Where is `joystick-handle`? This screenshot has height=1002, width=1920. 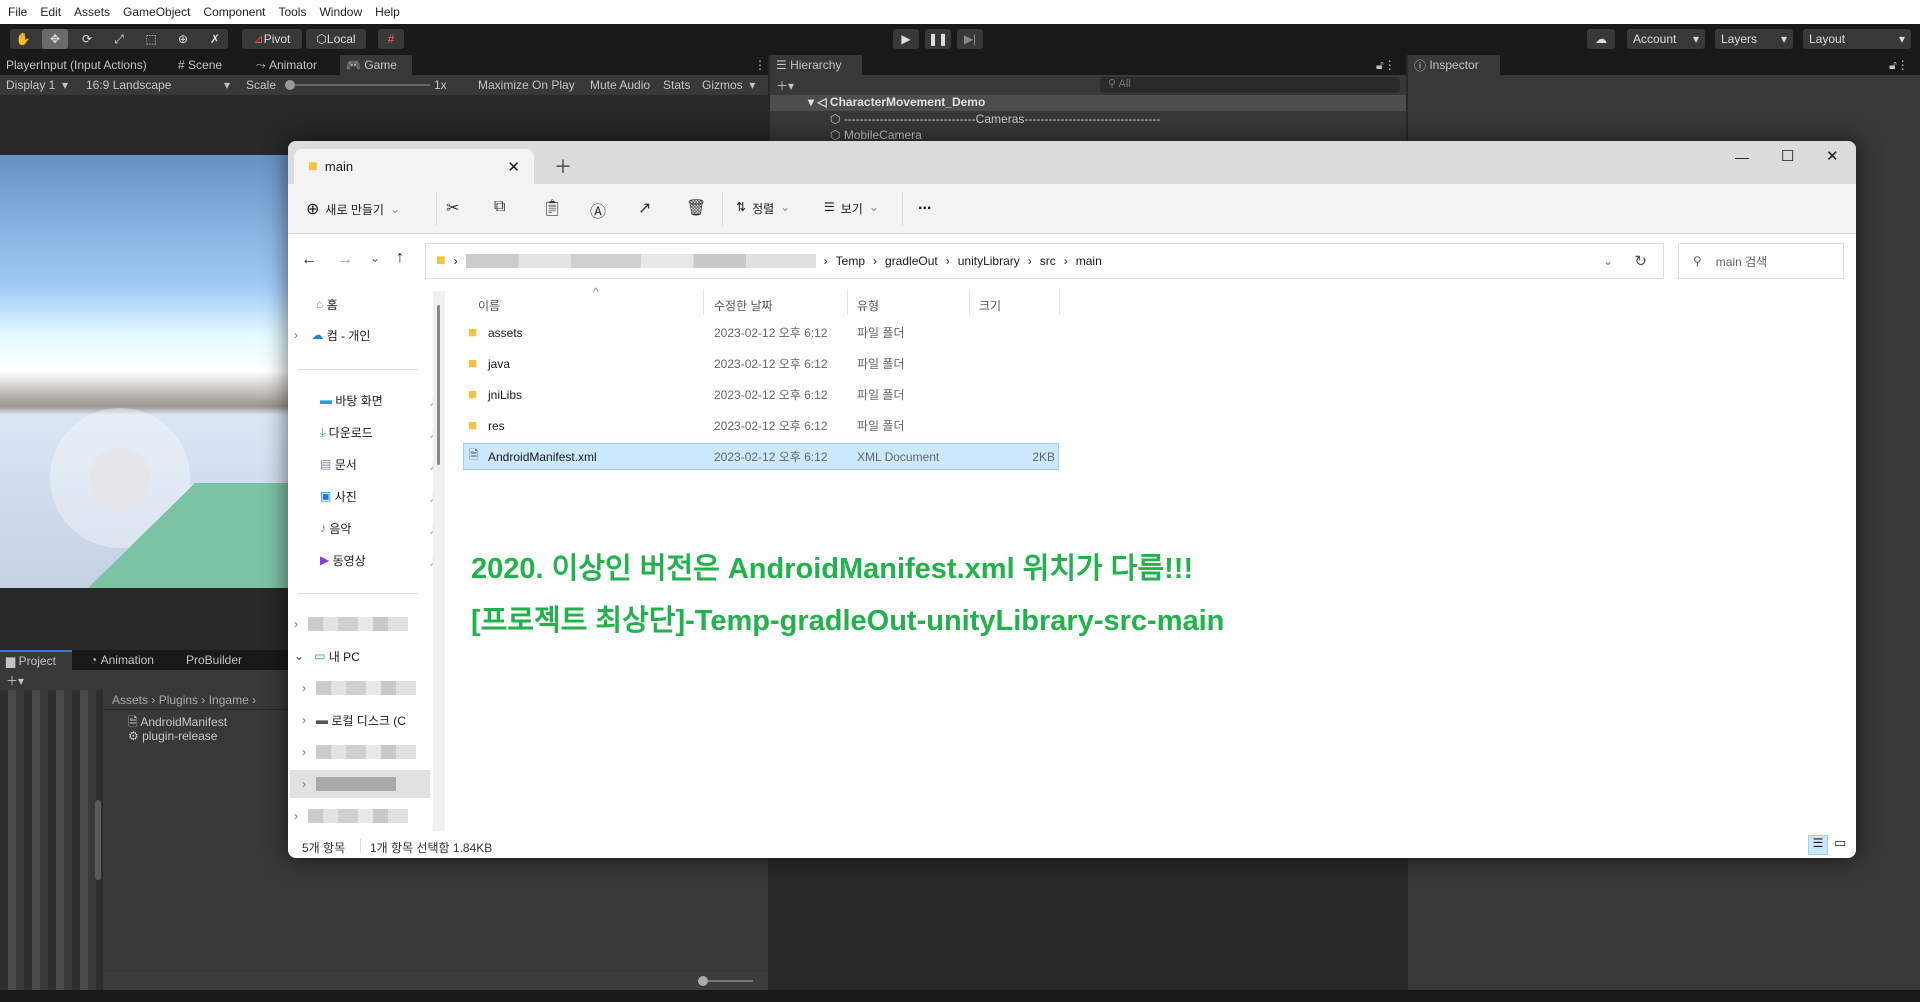
joystick-handle is located at coordinates (120, 479).